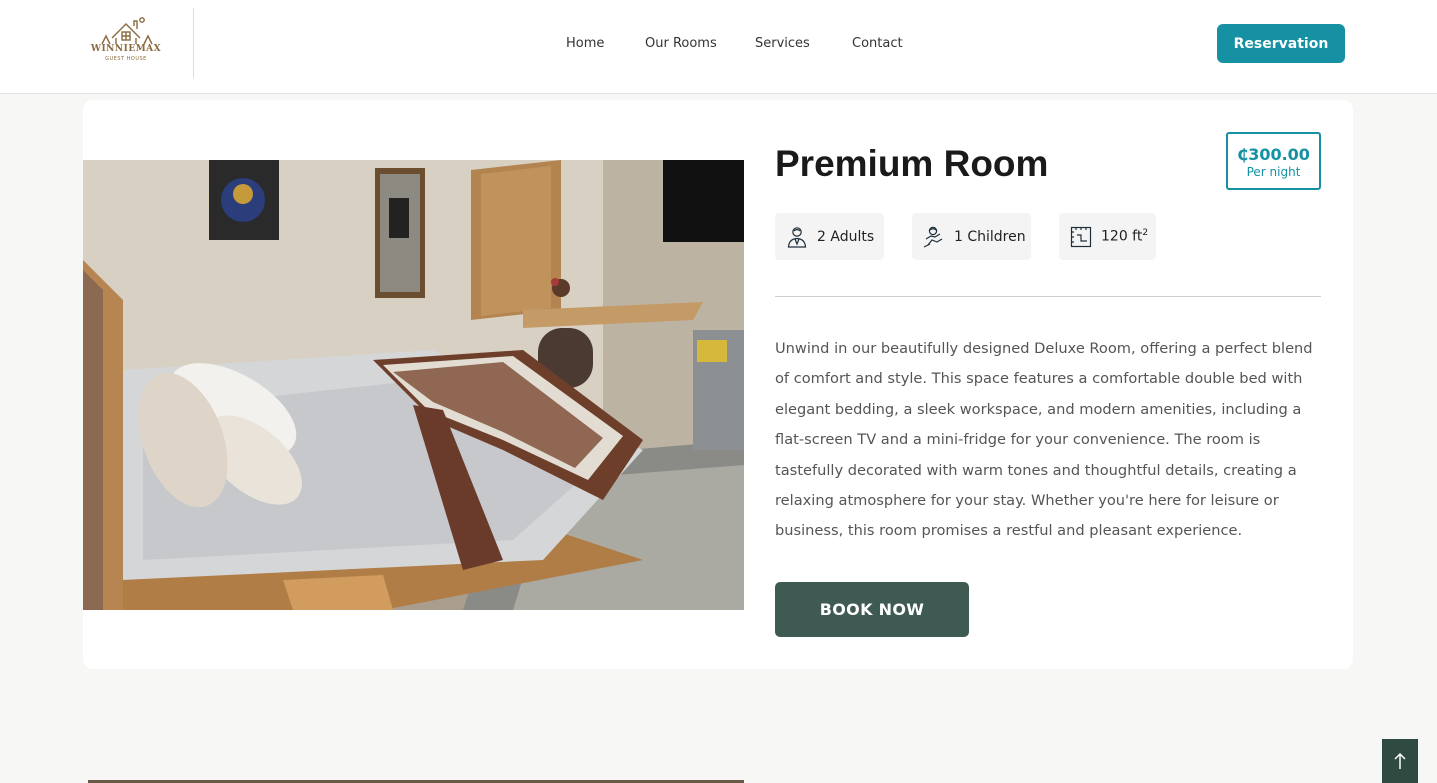 This screenshot has width=1437, height=783. I want to click on feature-children: 1 Children, so click(971, 236).